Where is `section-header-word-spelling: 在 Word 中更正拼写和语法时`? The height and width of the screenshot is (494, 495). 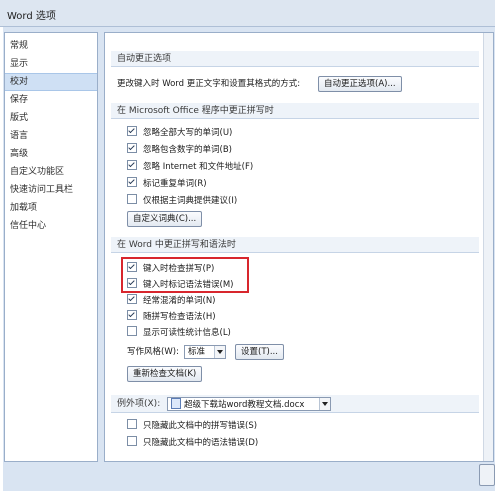 section-header-word-spelling: 在 Word 中更正拼写和语法时 is located at coordinates (295, 245).